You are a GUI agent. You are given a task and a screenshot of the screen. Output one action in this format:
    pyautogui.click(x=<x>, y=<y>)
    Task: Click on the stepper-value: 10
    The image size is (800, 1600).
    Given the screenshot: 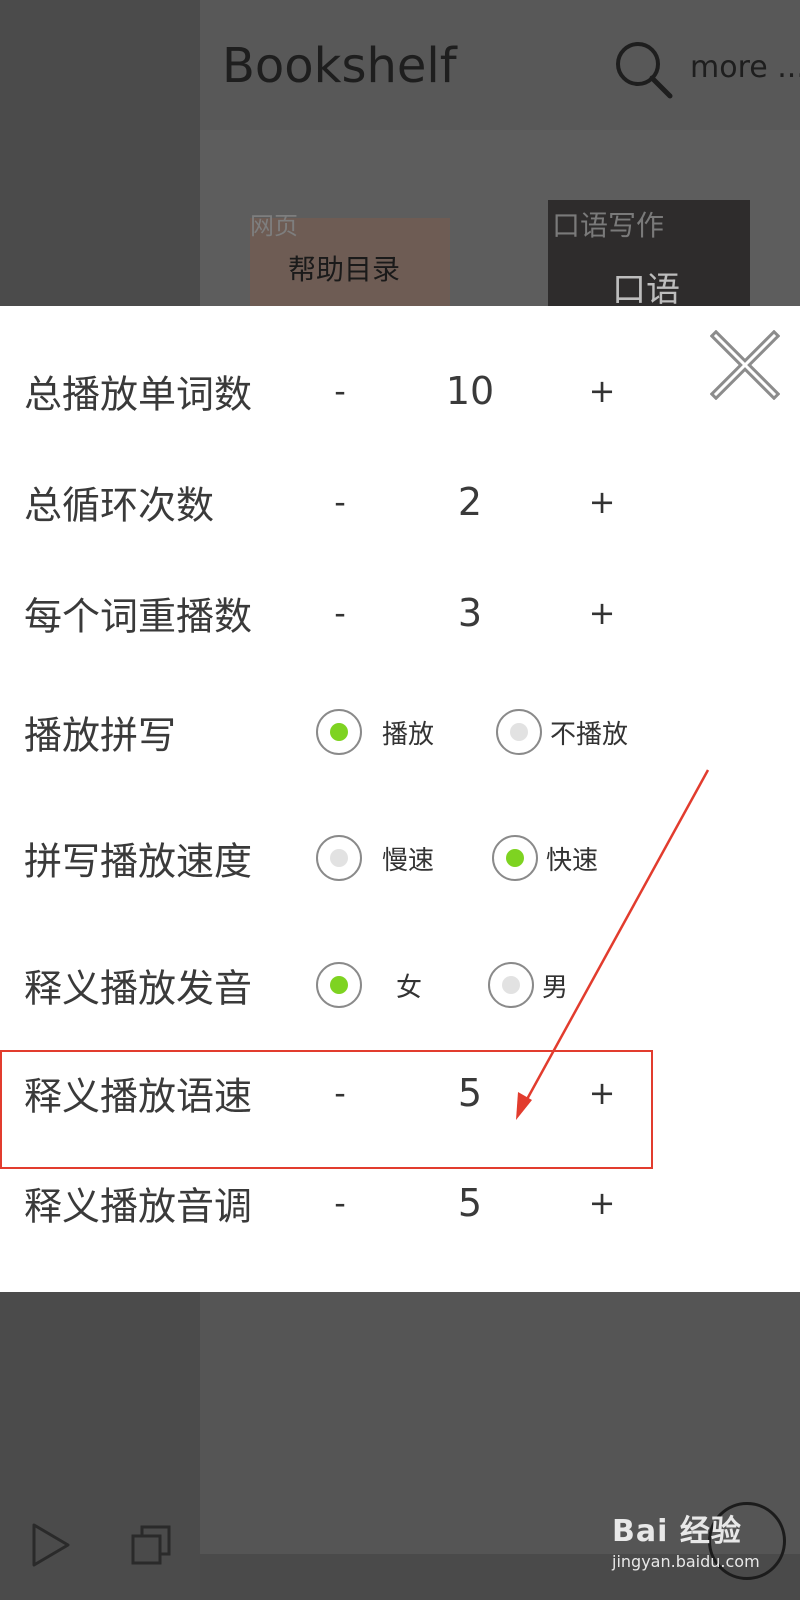 What is the action you would take?
    pyautogui.click(x=470, y=391)
    